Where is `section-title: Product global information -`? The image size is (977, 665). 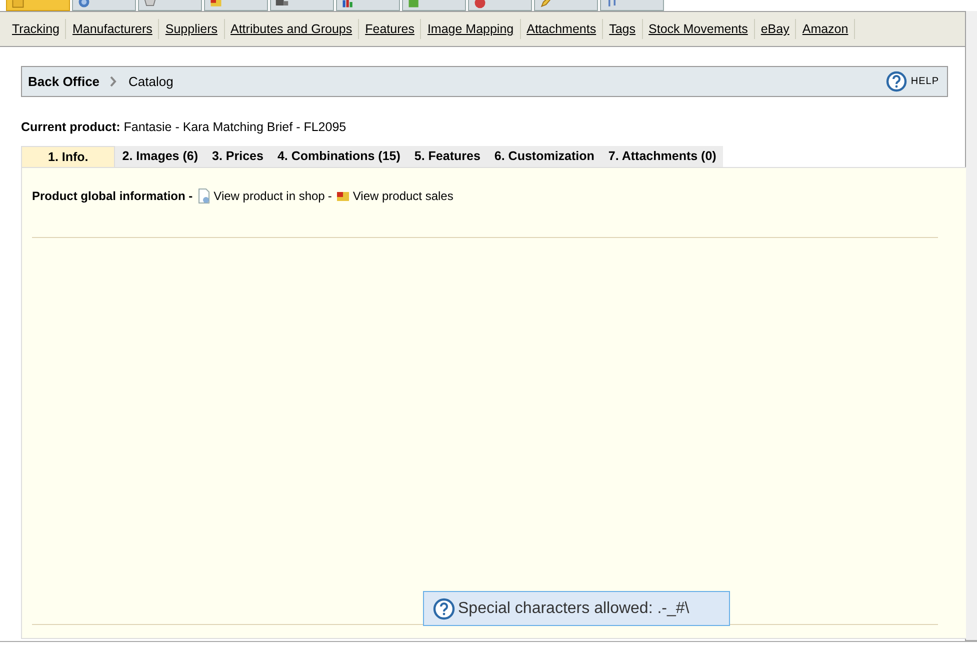 section-title: Product global information - is located at coordinates (112, 196).